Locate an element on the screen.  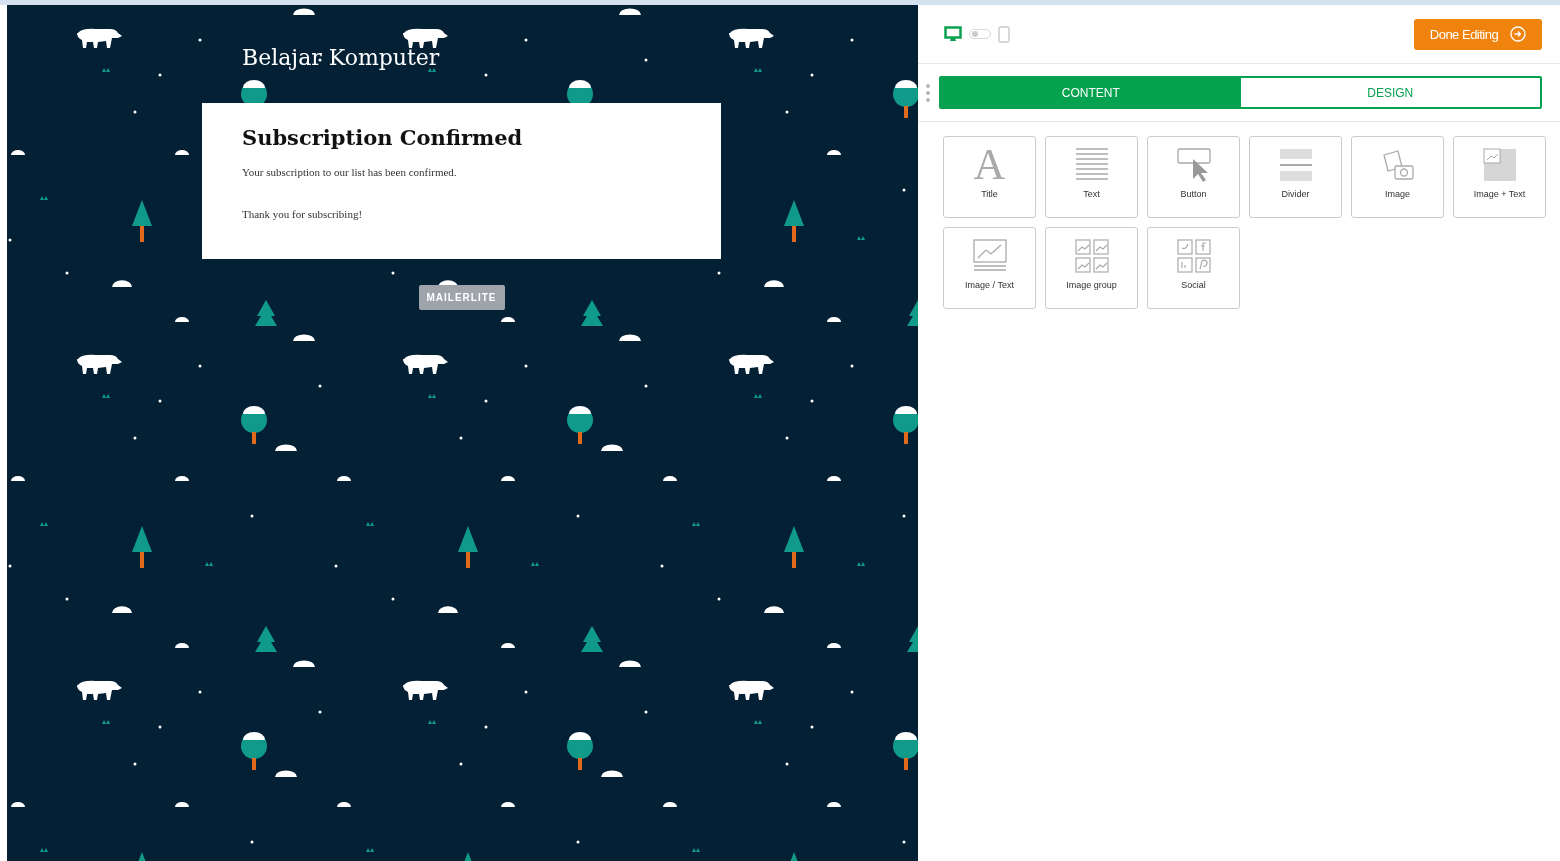
image-over-text-icon is located at coordinates (989, 256).